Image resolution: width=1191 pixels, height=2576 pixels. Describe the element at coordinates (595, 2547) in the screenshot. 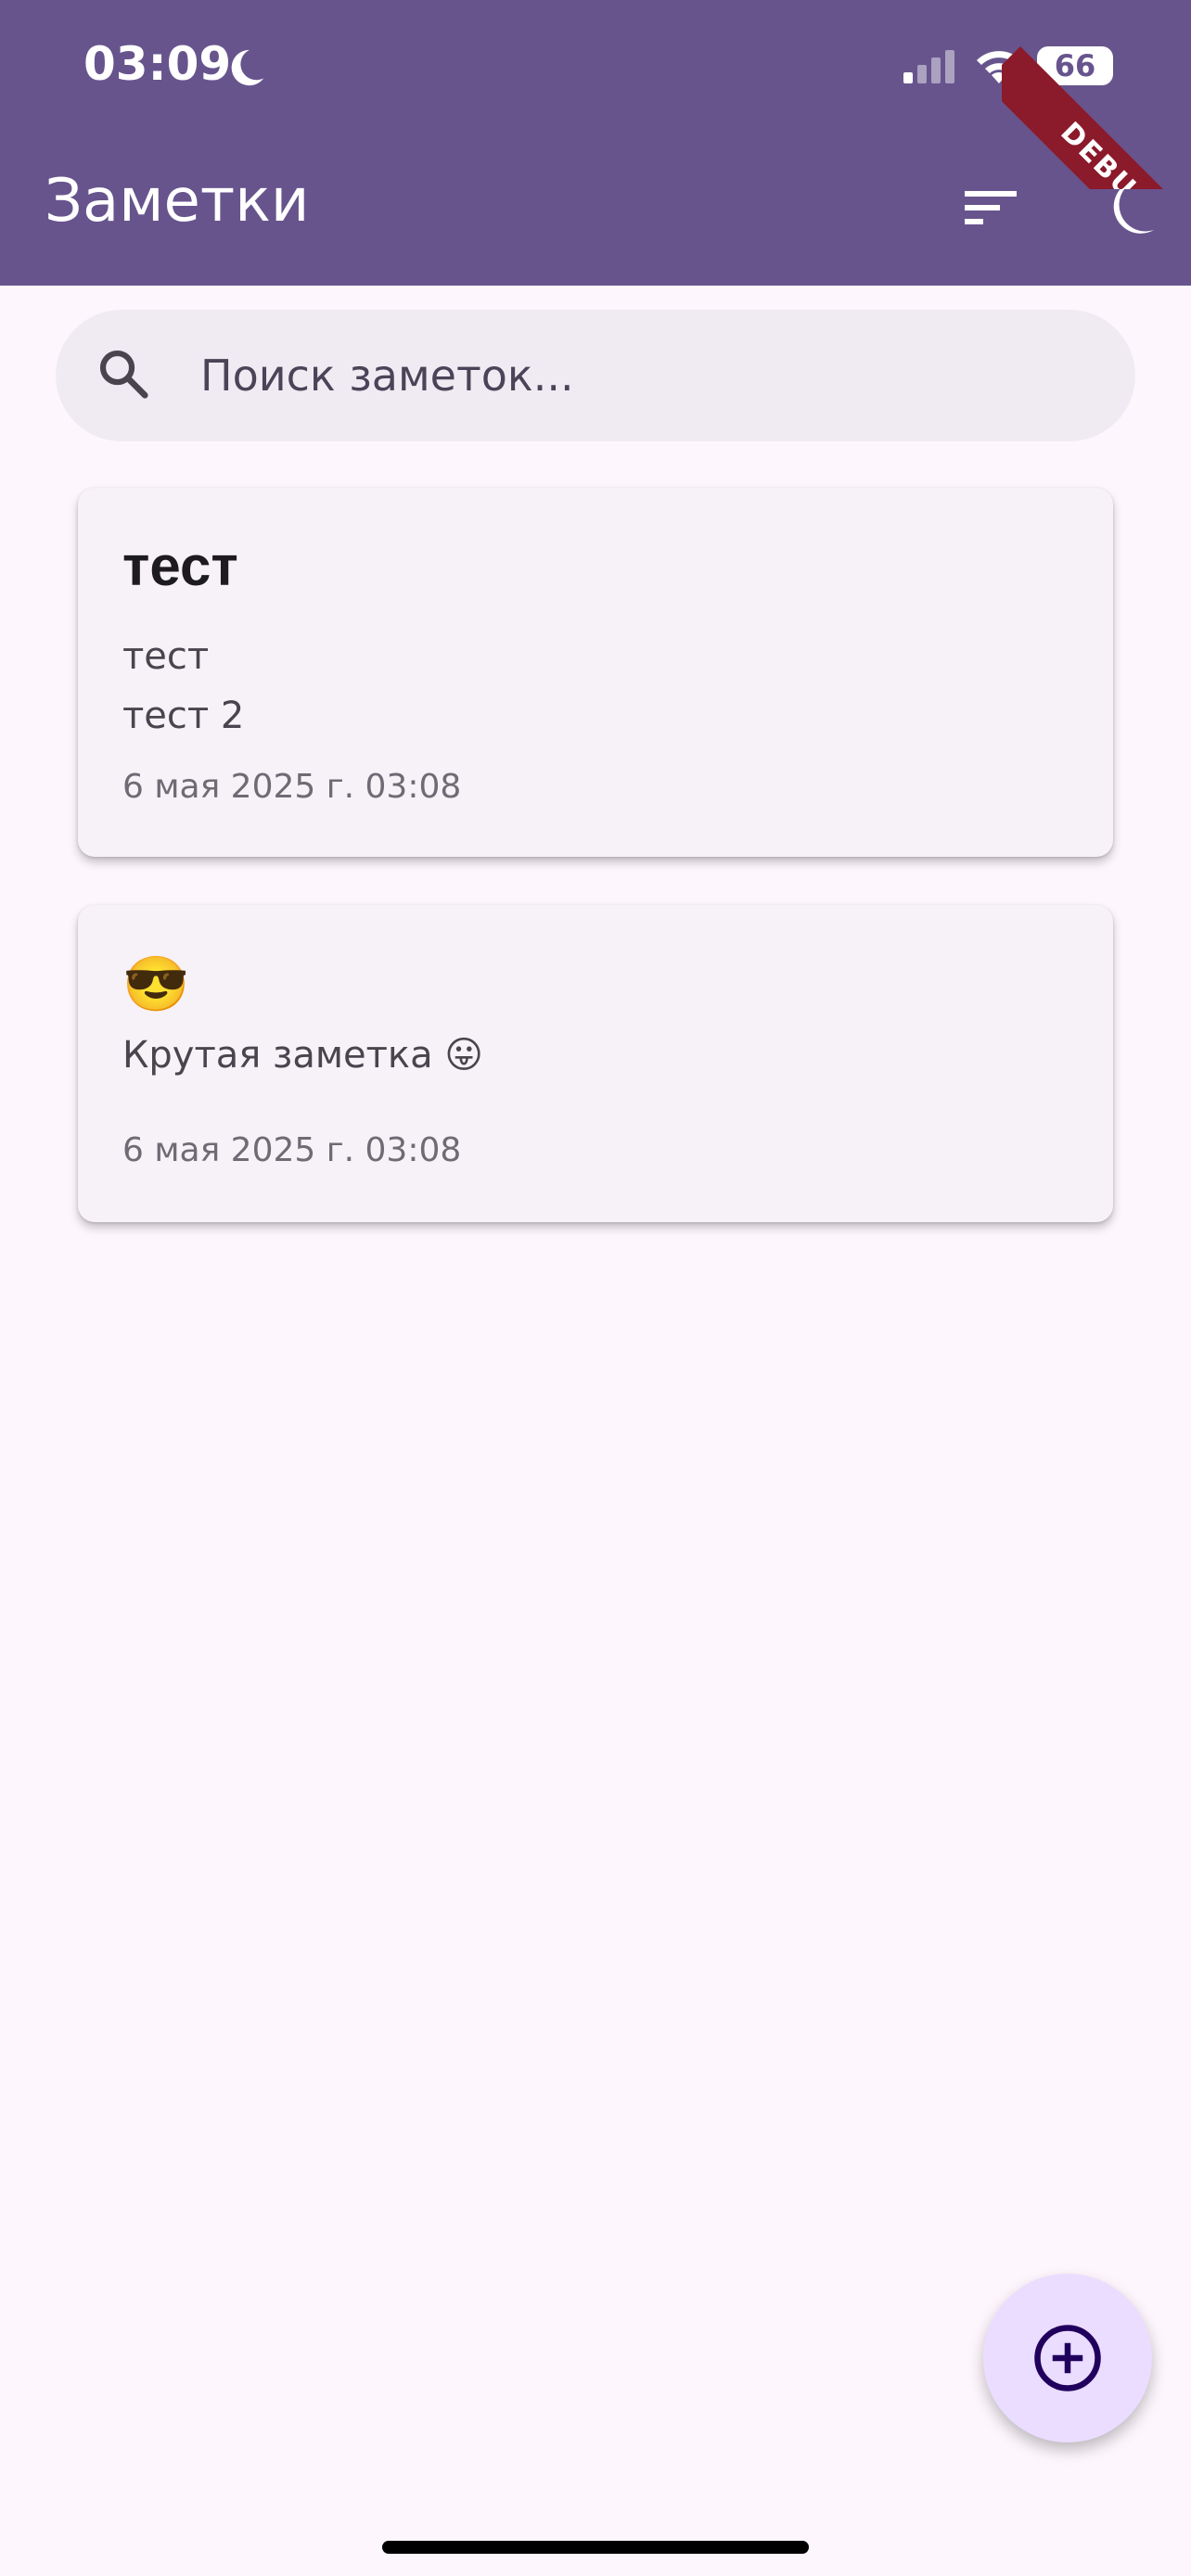

I see `home-indicator` at that location.